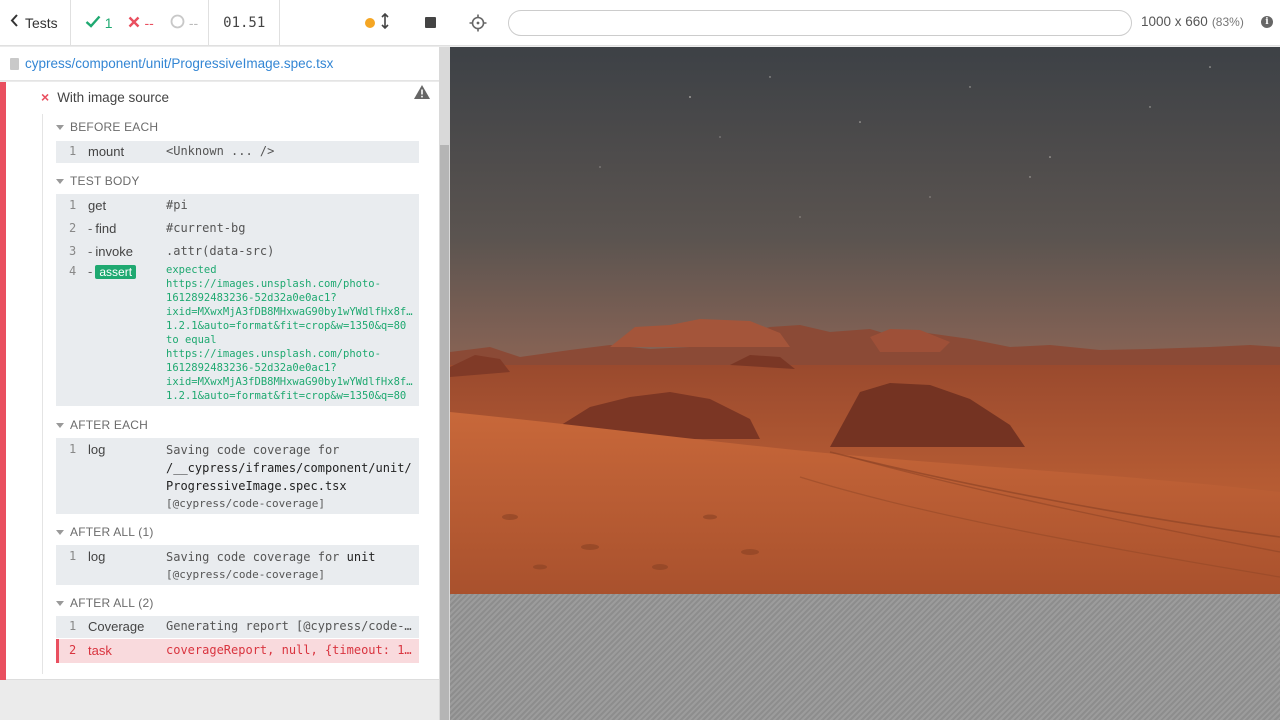 The height and width of the screenshot is (720, 1280). Describe the element at coordinates (41, 22) in the screenshot. I see `tests-label: Tests` at that location.